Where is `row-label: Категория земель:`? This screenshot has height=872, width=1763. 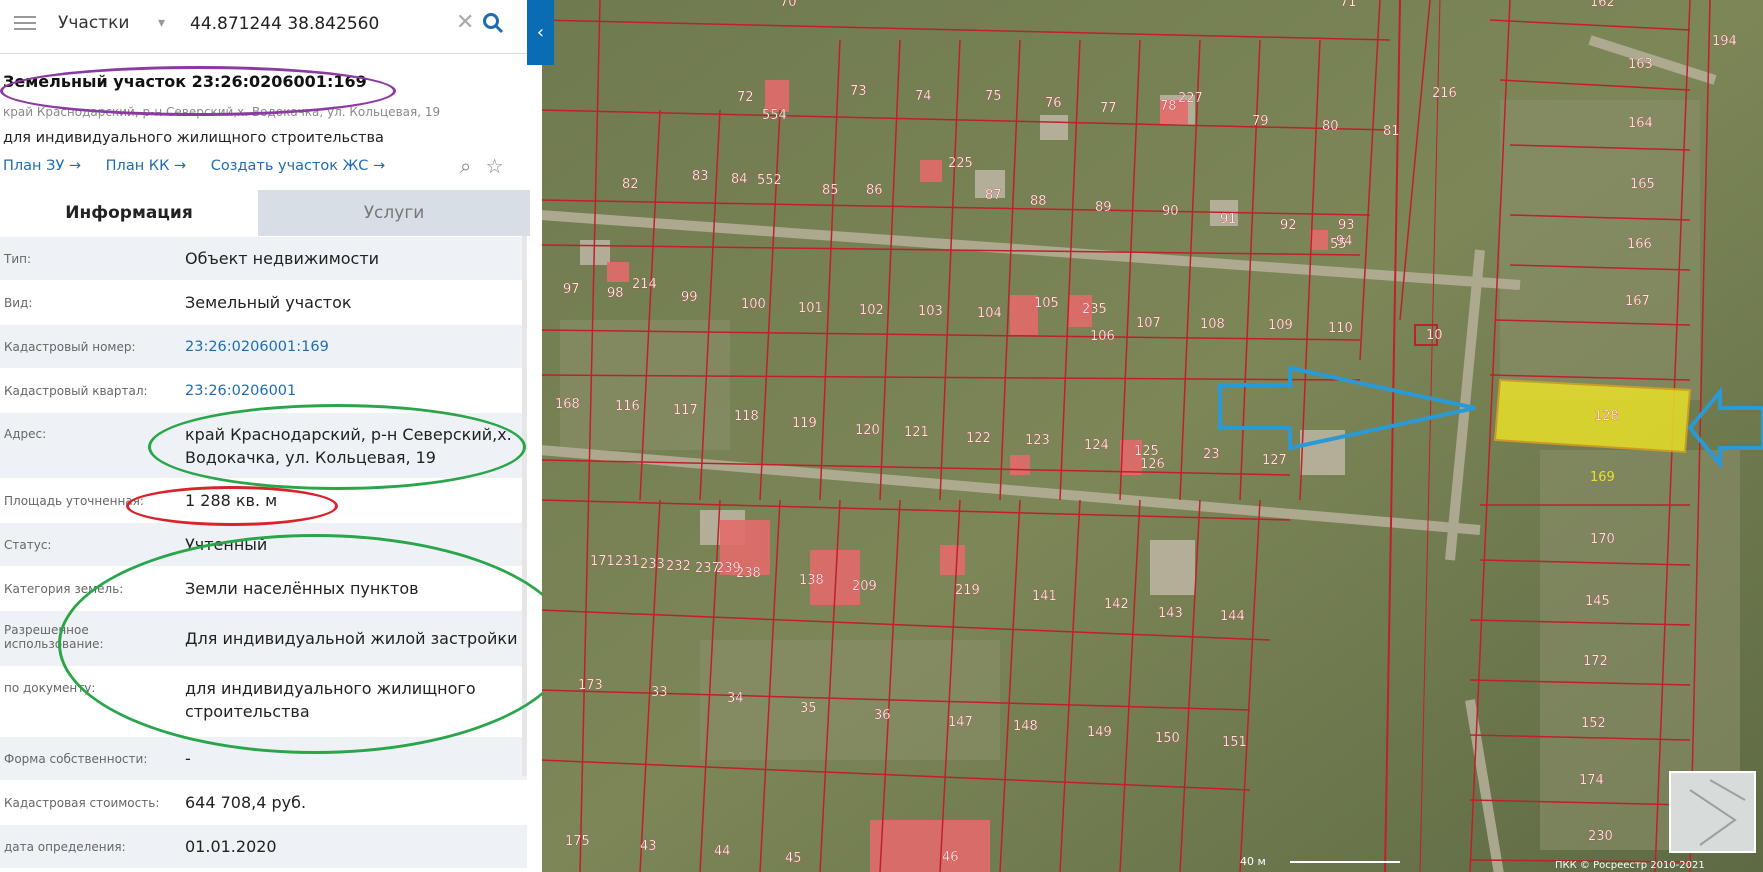
row-label: Категория земель: is located at coordinates (64, 589).